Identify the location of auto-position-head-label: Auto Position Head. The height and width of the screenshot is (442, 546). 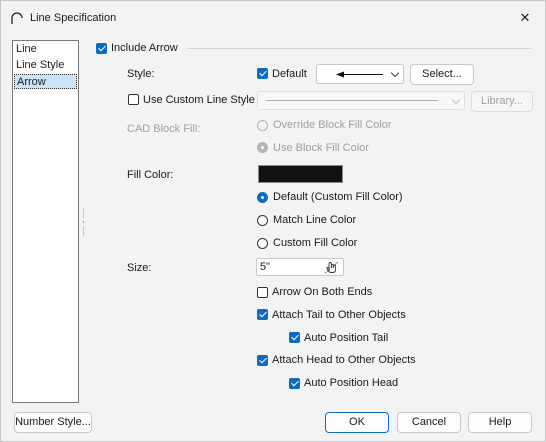
(351, 383).